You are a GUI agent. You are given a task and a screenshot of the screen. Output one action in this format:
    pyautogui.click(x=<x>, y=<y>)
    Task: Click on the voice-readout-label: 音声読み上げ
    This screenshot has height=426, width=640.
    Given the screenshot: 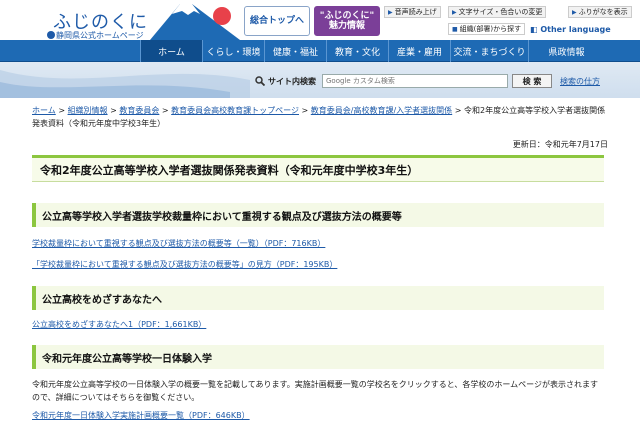 What is the action you would take?
    pyautogui.click(x=415, y=12)
    